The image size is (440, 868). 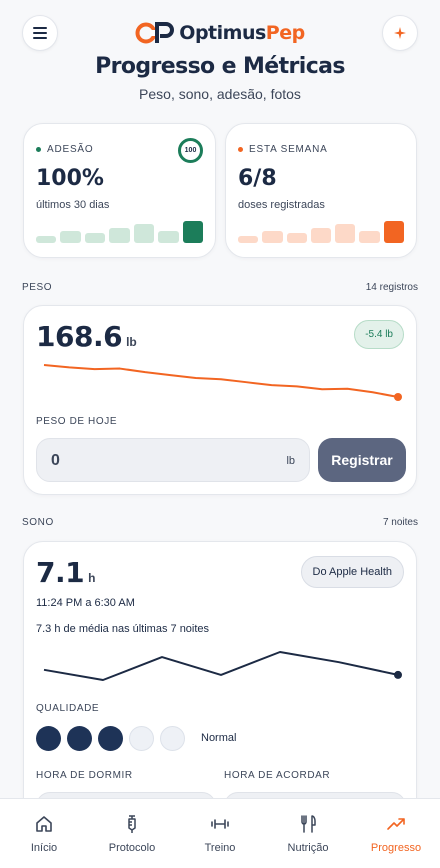 What do you see at coordinates (396, 847) in the screenshot?
I see `tab-label: Progresso` at bounding box center [396, 847].